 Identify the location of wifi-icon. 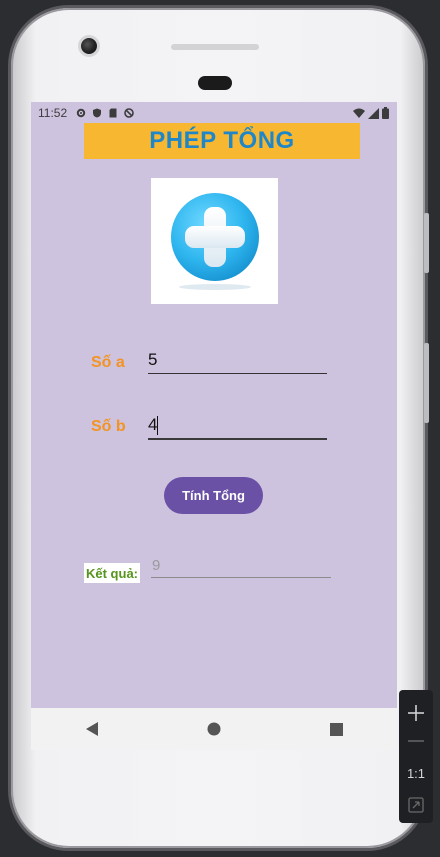
(359, 113).